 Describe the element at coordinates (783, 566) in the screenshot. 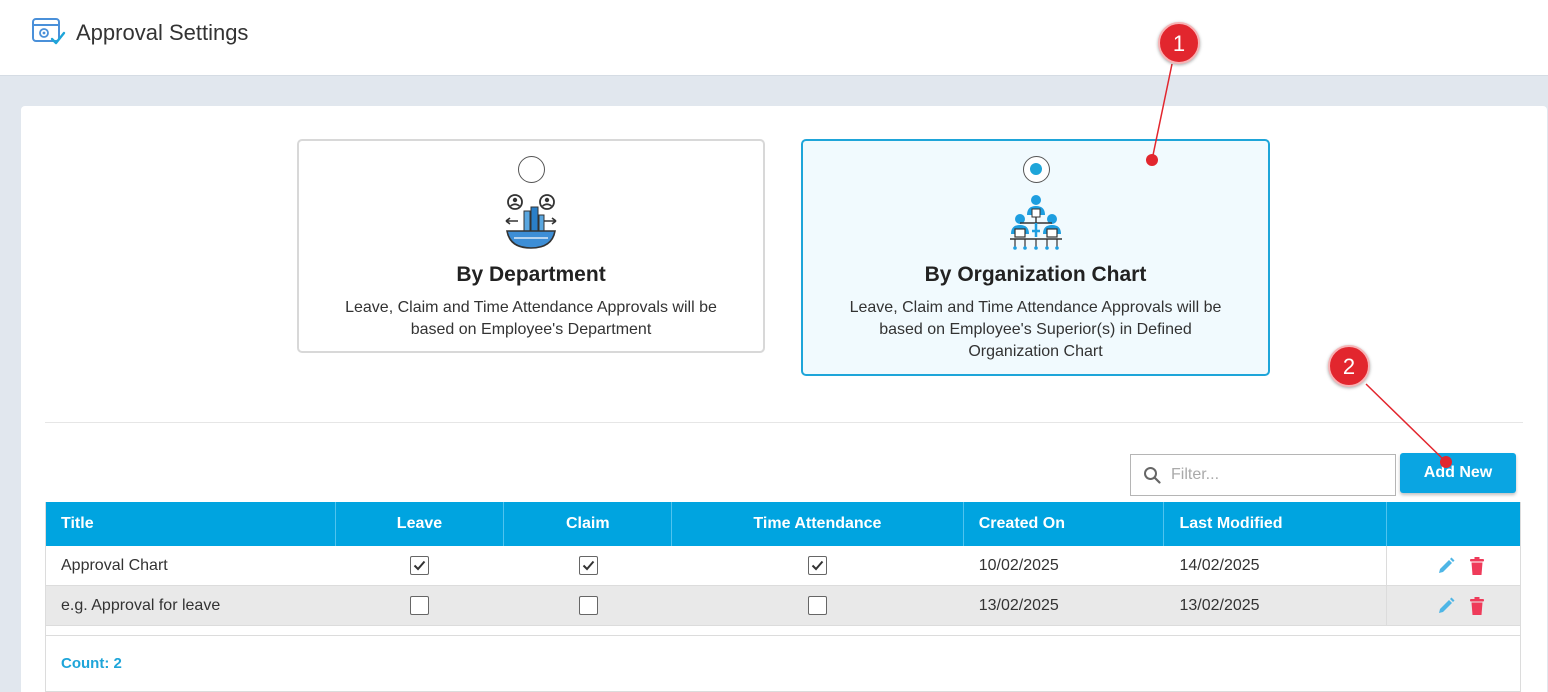

I see `table-row: Approval Chart 10/02/2025 14/02/2025` at that location.